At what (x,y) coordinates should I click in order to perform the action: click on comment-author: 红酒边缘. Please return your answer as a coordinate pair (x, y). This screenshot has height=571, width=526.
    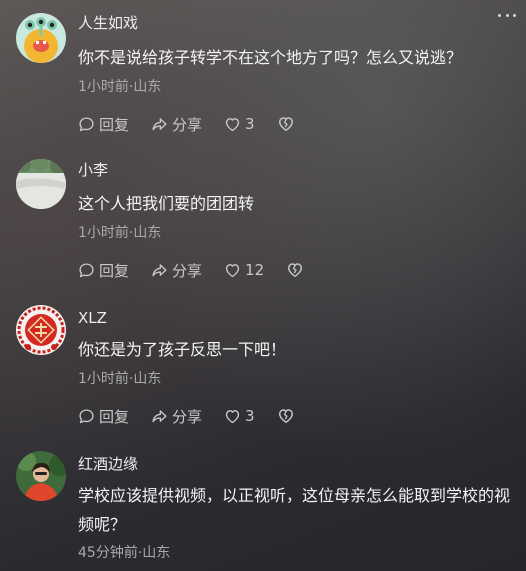
    Looking at the image, I should click on (108, 463).